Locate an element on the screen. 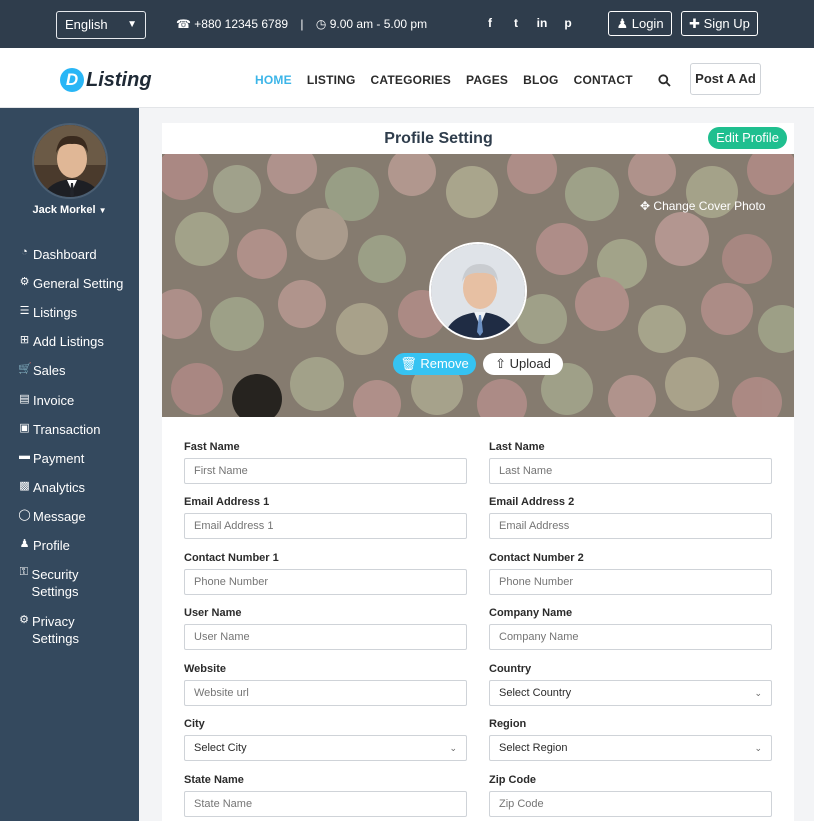 The width and height of the screenshot is (814, 821). sidebar-item-security-settings: ⚿ Security Settings is located at coordinates (68, 583).